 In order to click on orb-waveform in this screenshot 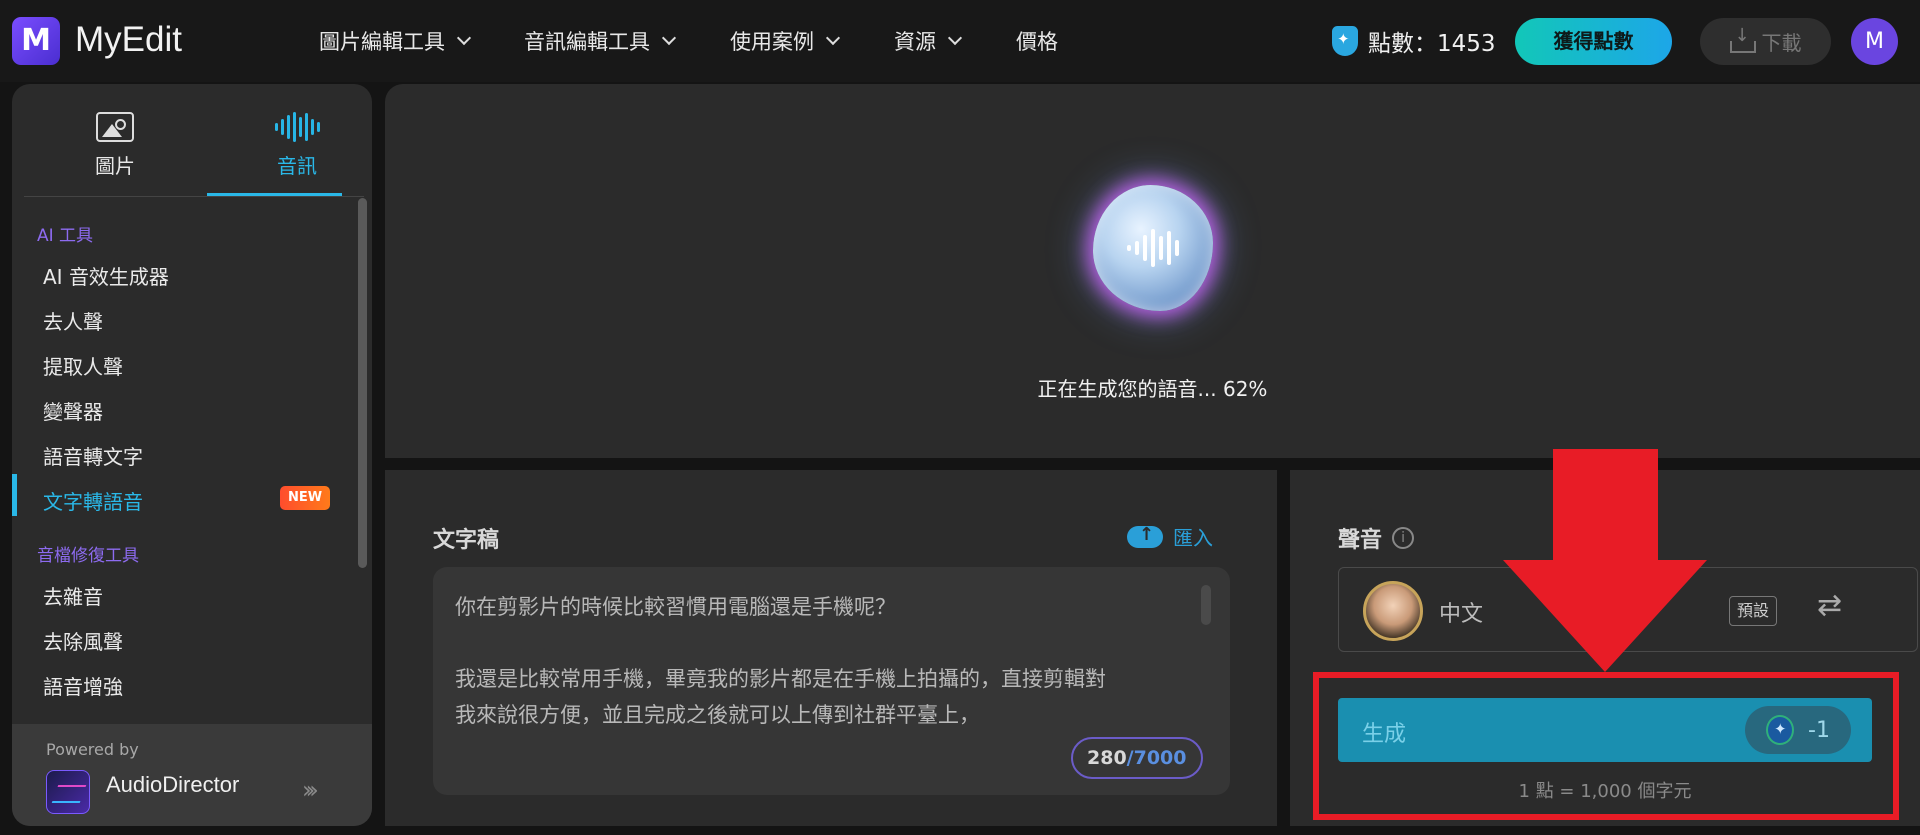, I will do `click(1153, 248)`.